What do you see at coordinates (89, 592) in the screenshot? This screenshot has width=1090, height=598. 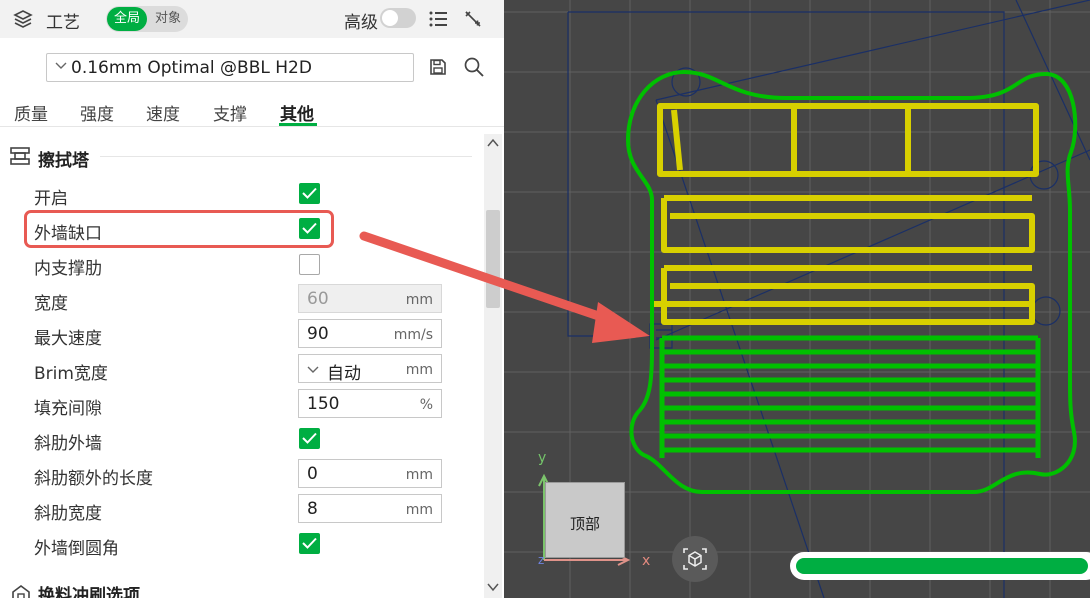 I see `section-title-flush-options: 换料冲刷选项` at bounding box center [89, 592].